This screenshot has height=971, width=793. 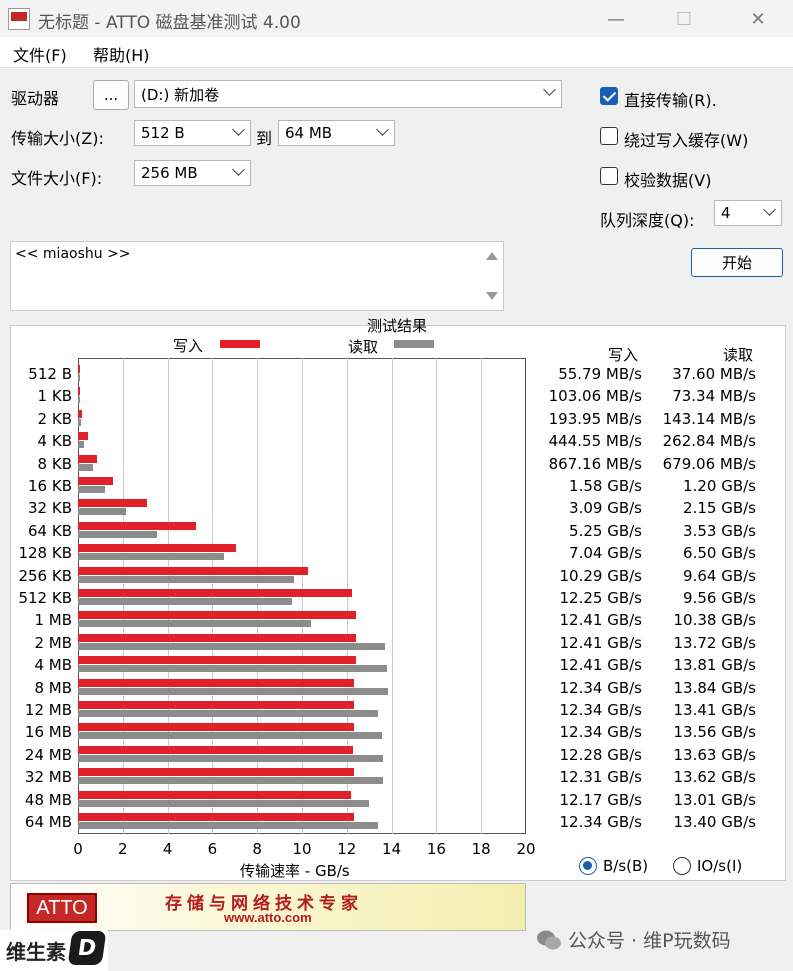 What do you see at coordinates (738, 355) in the screenshot?
I see `column-read-header: 读取` at bounding box center [738, 355].